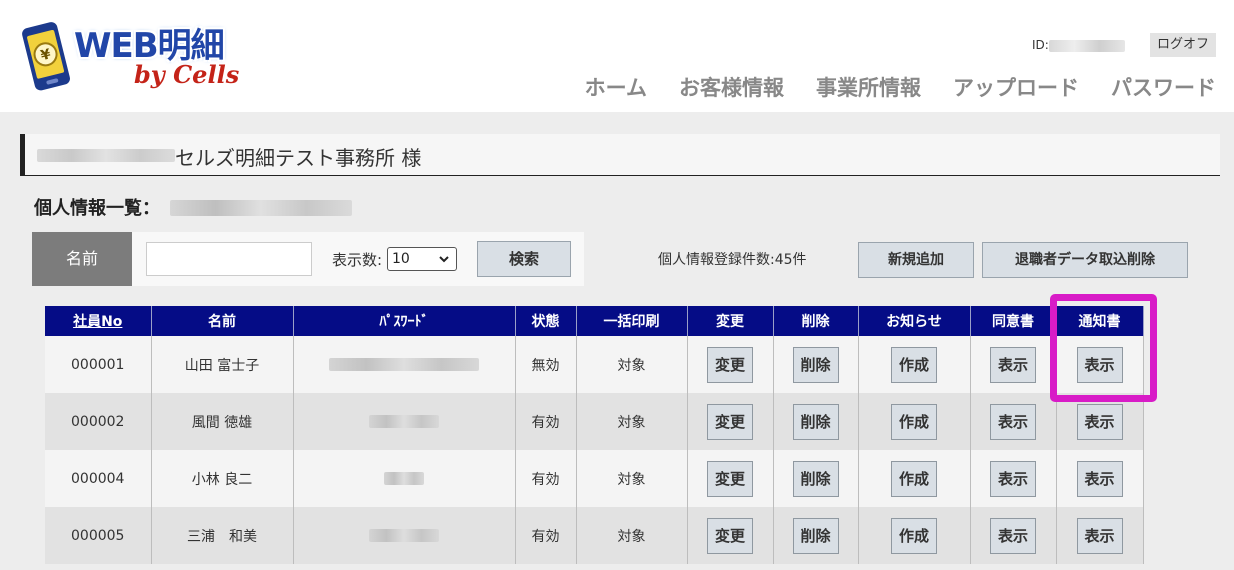 The image size is (1234, 570). Describe the element at coordinates (1163, 87) in the screenshot. I see `nav-password: パスワード` at that location.